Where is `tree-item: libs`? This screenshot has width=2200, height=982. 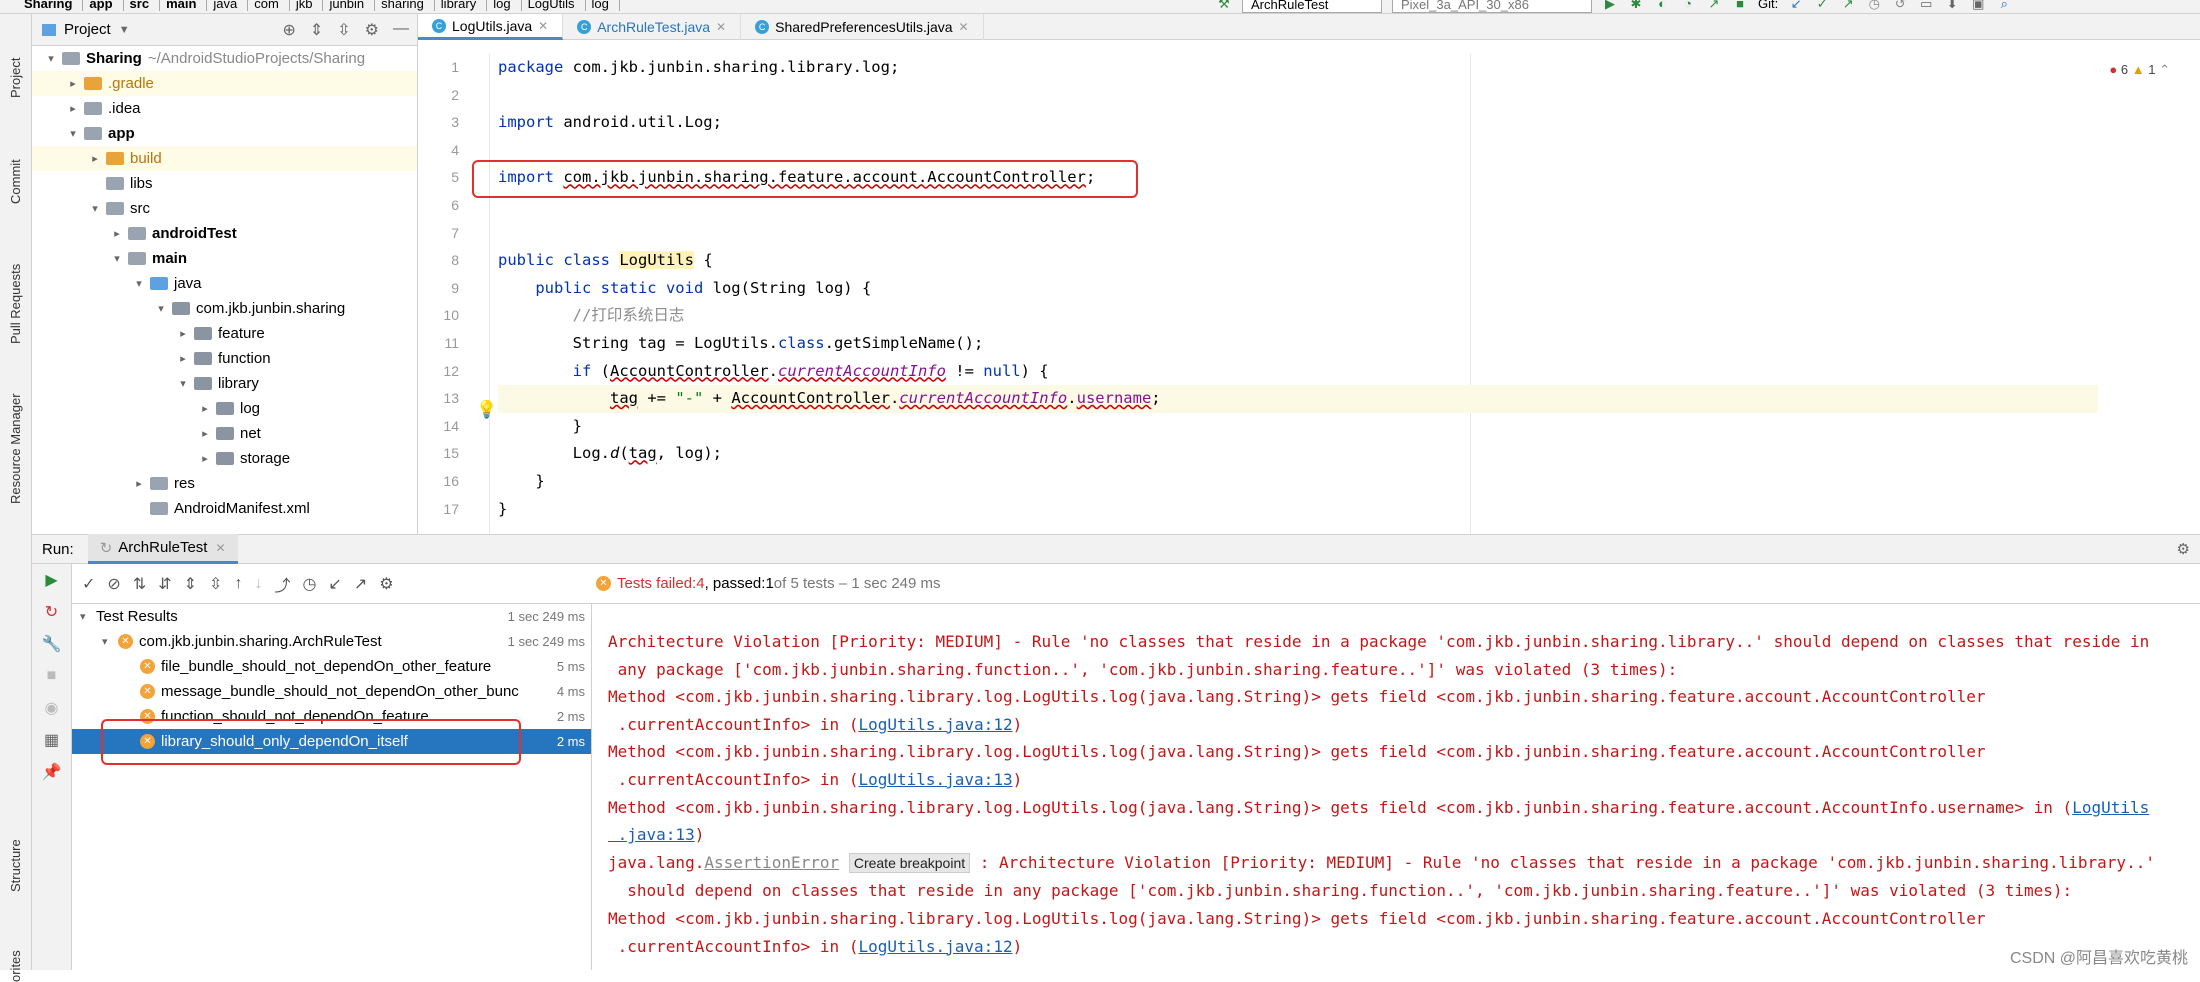
tree-item: libs is located at coordinates (224, 183).